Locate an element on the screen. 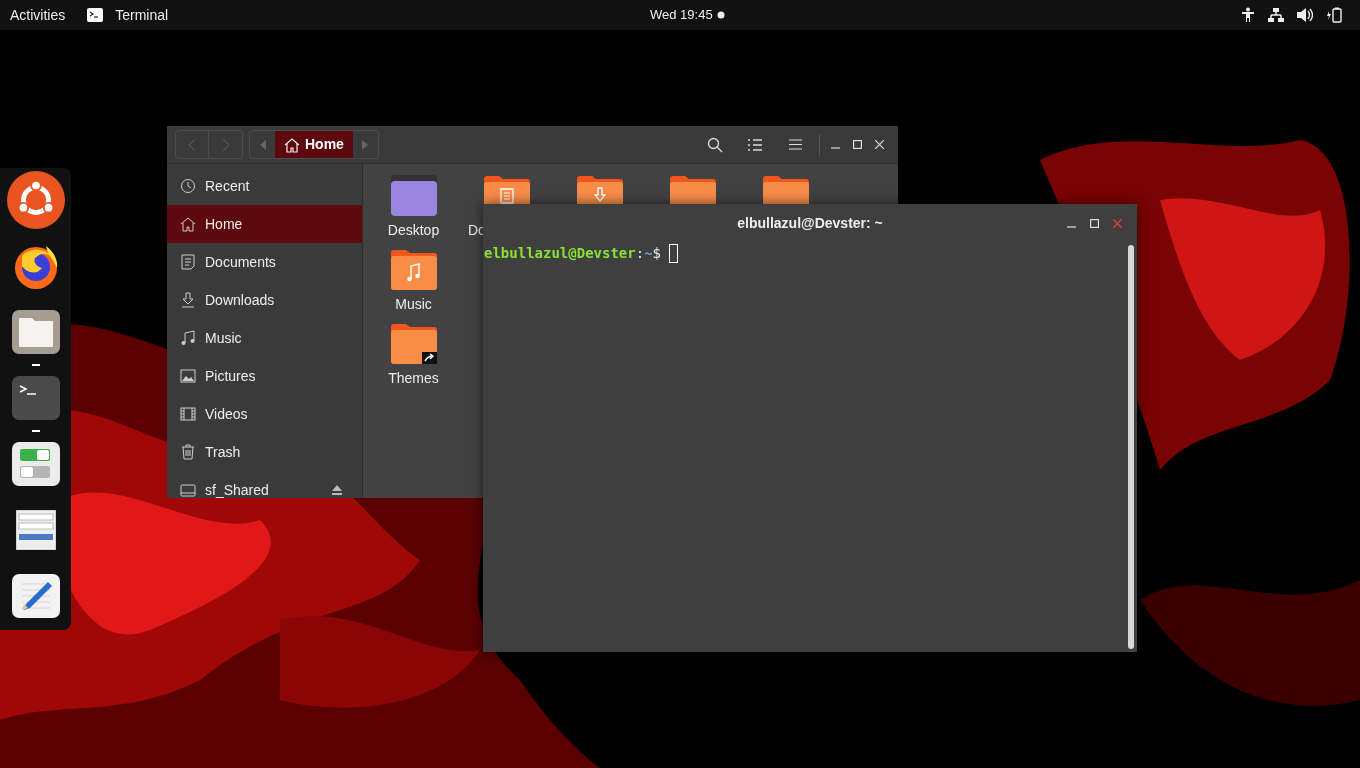 The image size is (1360, 768). file-label: Themes is located at coordinates (413, 378).